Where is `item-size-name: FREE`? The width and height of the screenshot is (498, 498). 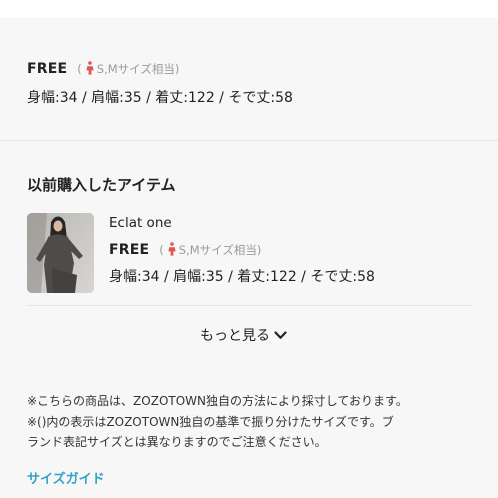 item-size-name: FREE is located at coordinates (129, 250).